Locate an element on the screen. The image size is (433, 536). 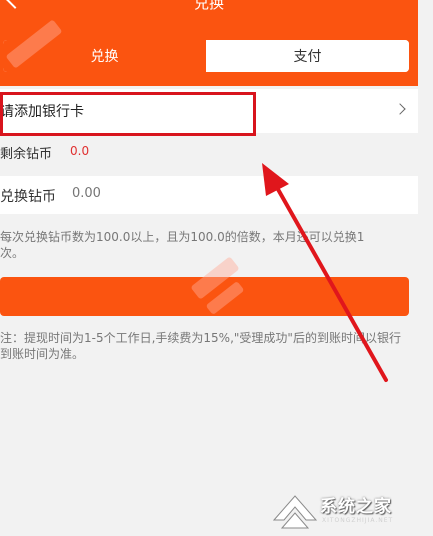
tab-bar: 兑换 支付 is located at coordinates (209, 55).